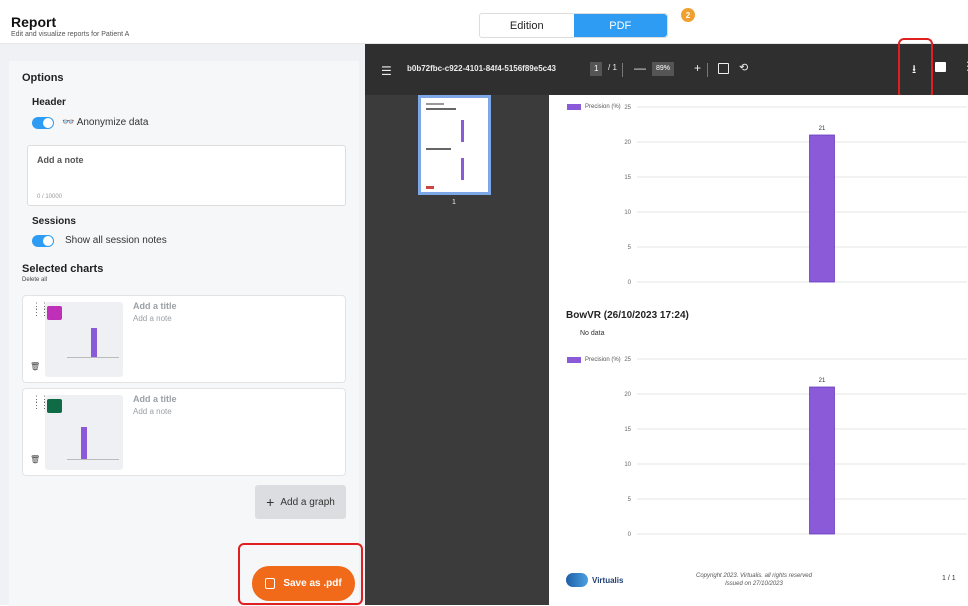  I want to click on note-placeholder: Add a note, so click(60, 160).